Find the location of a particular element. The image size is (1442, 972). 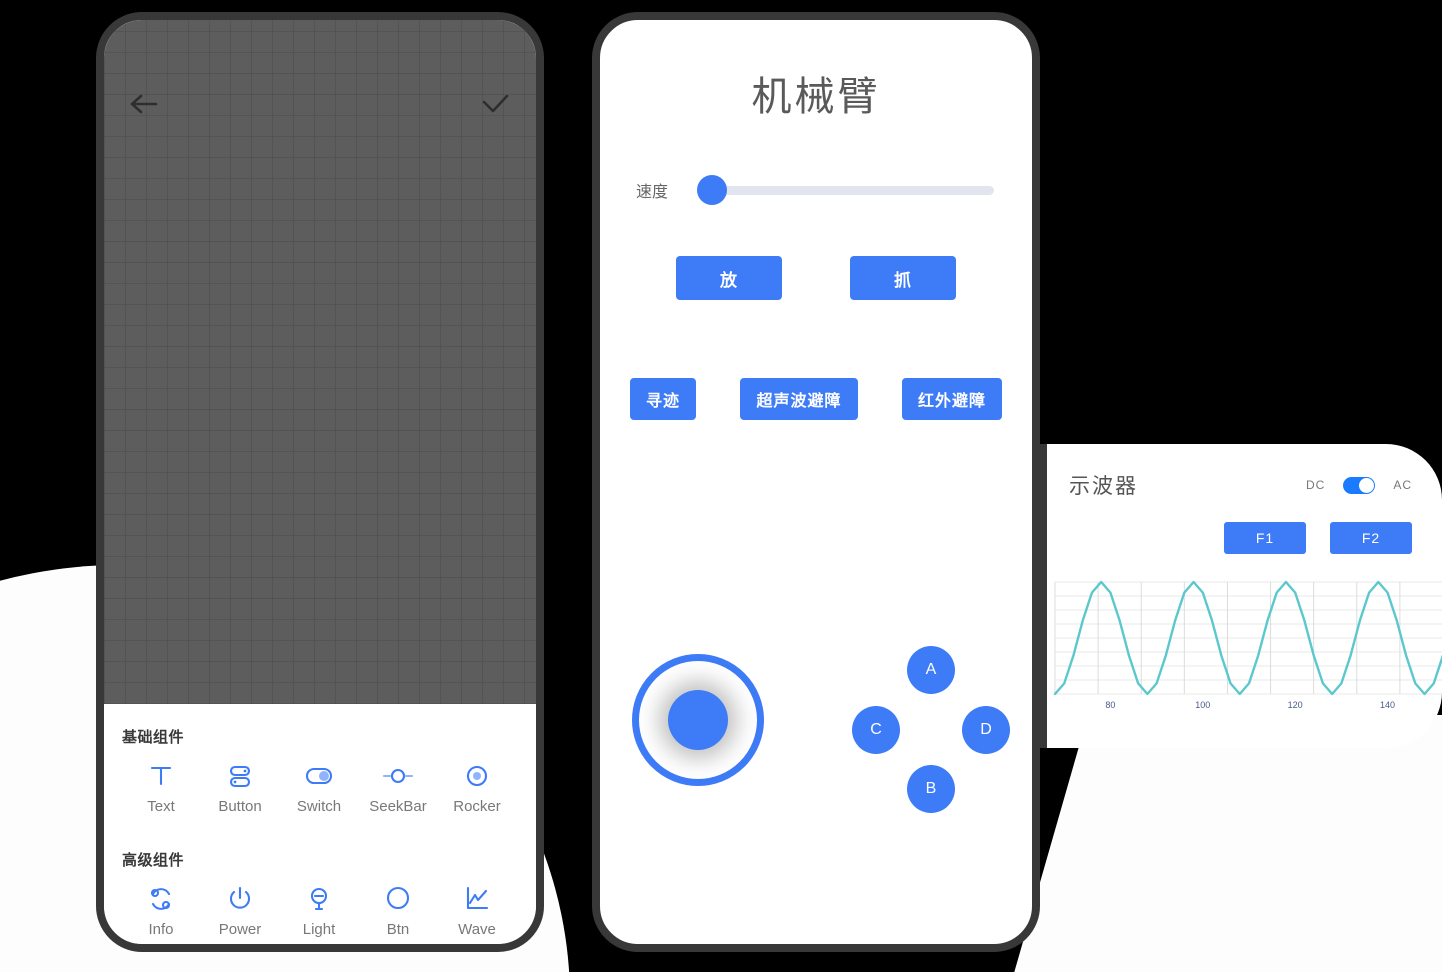

ultrasonic-avoidance-button: 超声波避障 is located at coordinates (799, 399).